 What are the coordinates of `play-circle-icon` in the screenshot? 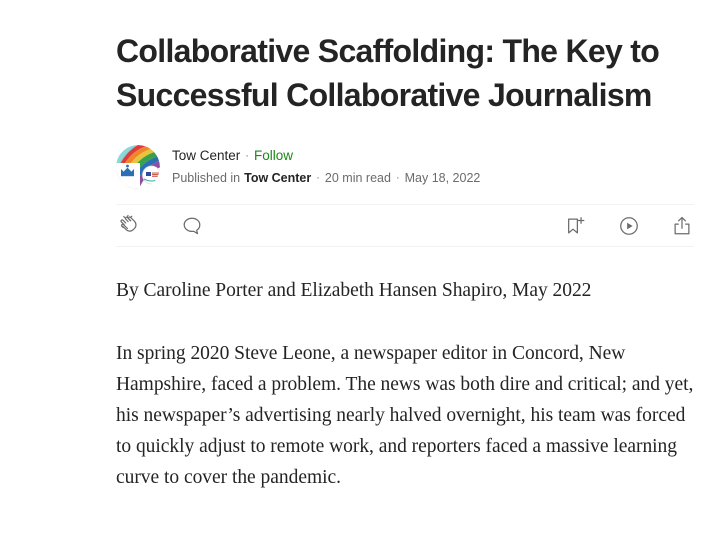 It's located at (629, 225).